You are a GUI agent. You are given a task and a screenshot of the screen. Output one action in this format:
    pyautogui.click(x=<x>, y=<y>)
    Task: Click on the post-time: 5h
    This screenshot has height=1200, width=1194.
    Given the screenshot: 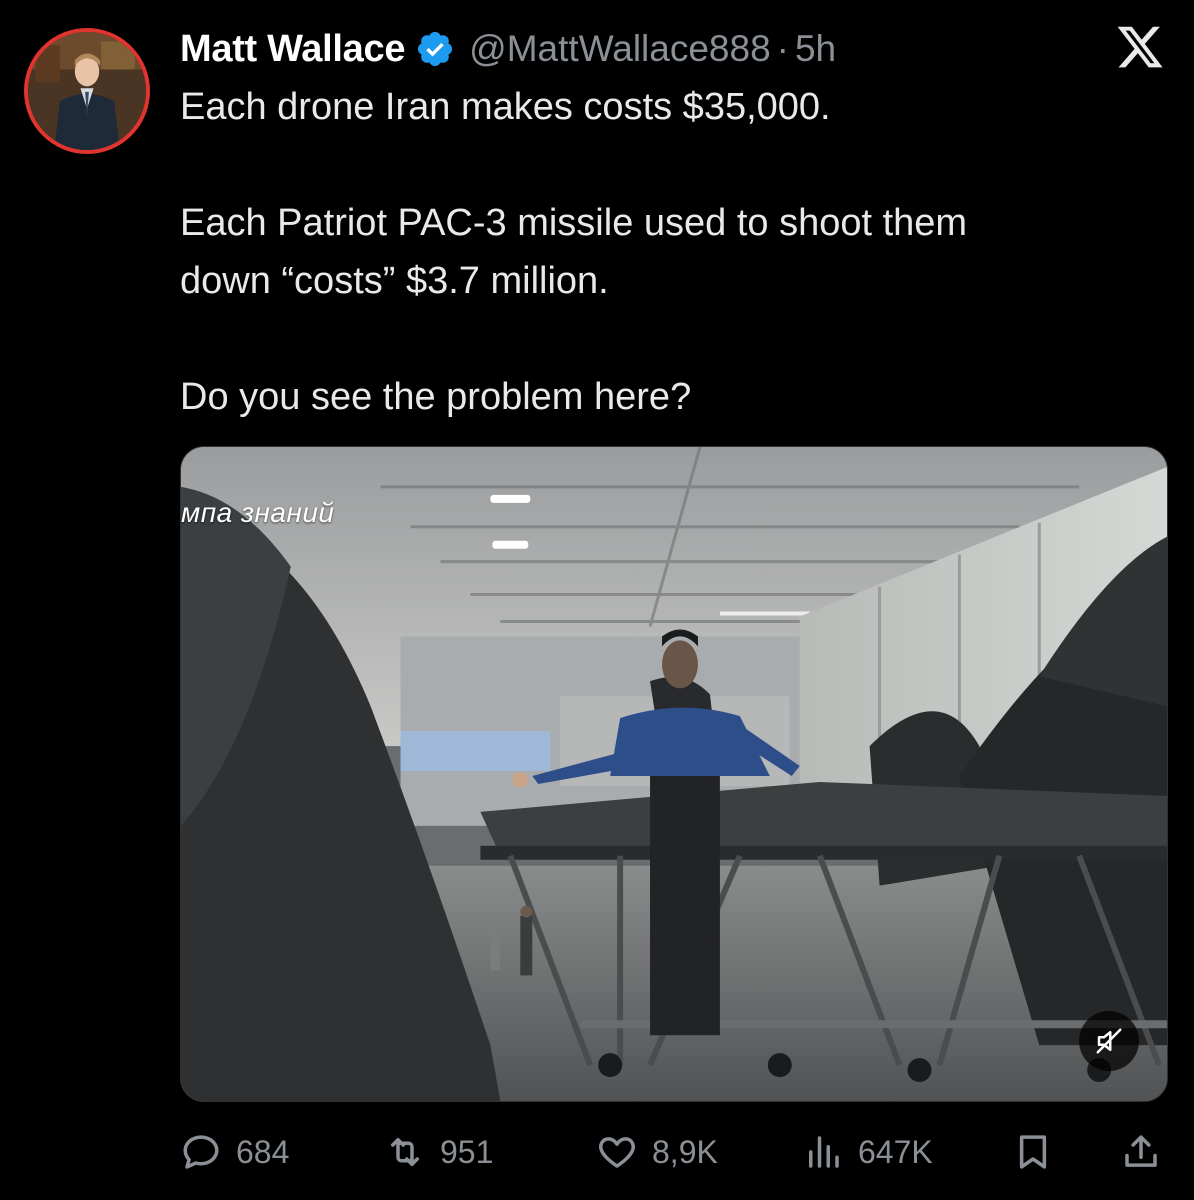 What is the action you would take?
    pyautogui.click(x=815, y=49)
    